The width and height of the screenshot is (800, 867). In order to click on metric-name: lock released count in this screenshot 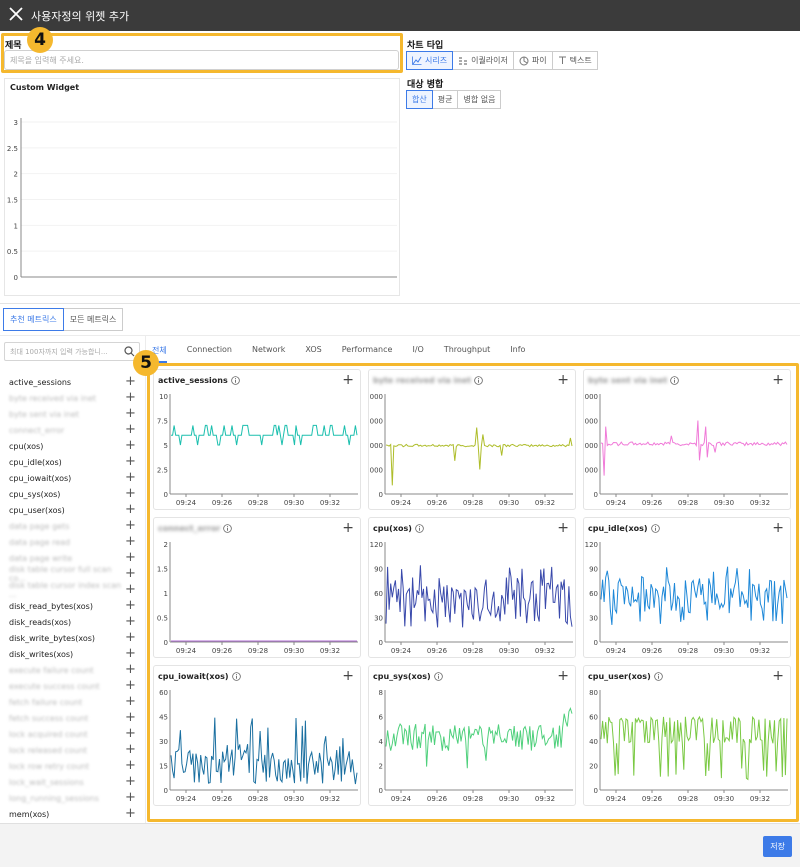, I will do `click(48, 750)`.